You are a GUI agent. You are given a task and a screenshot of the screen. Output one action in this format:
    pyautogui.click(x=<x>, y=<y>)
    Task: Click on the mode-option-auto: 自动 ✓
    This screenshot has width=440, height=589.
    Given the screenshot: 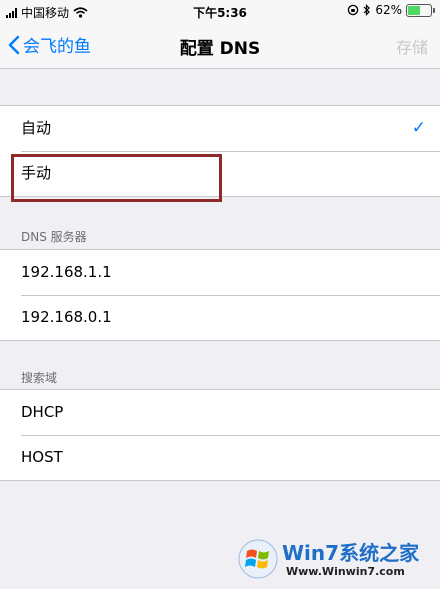 What is the action you would take?
    pyautogui.click(x=220, y=128)
    